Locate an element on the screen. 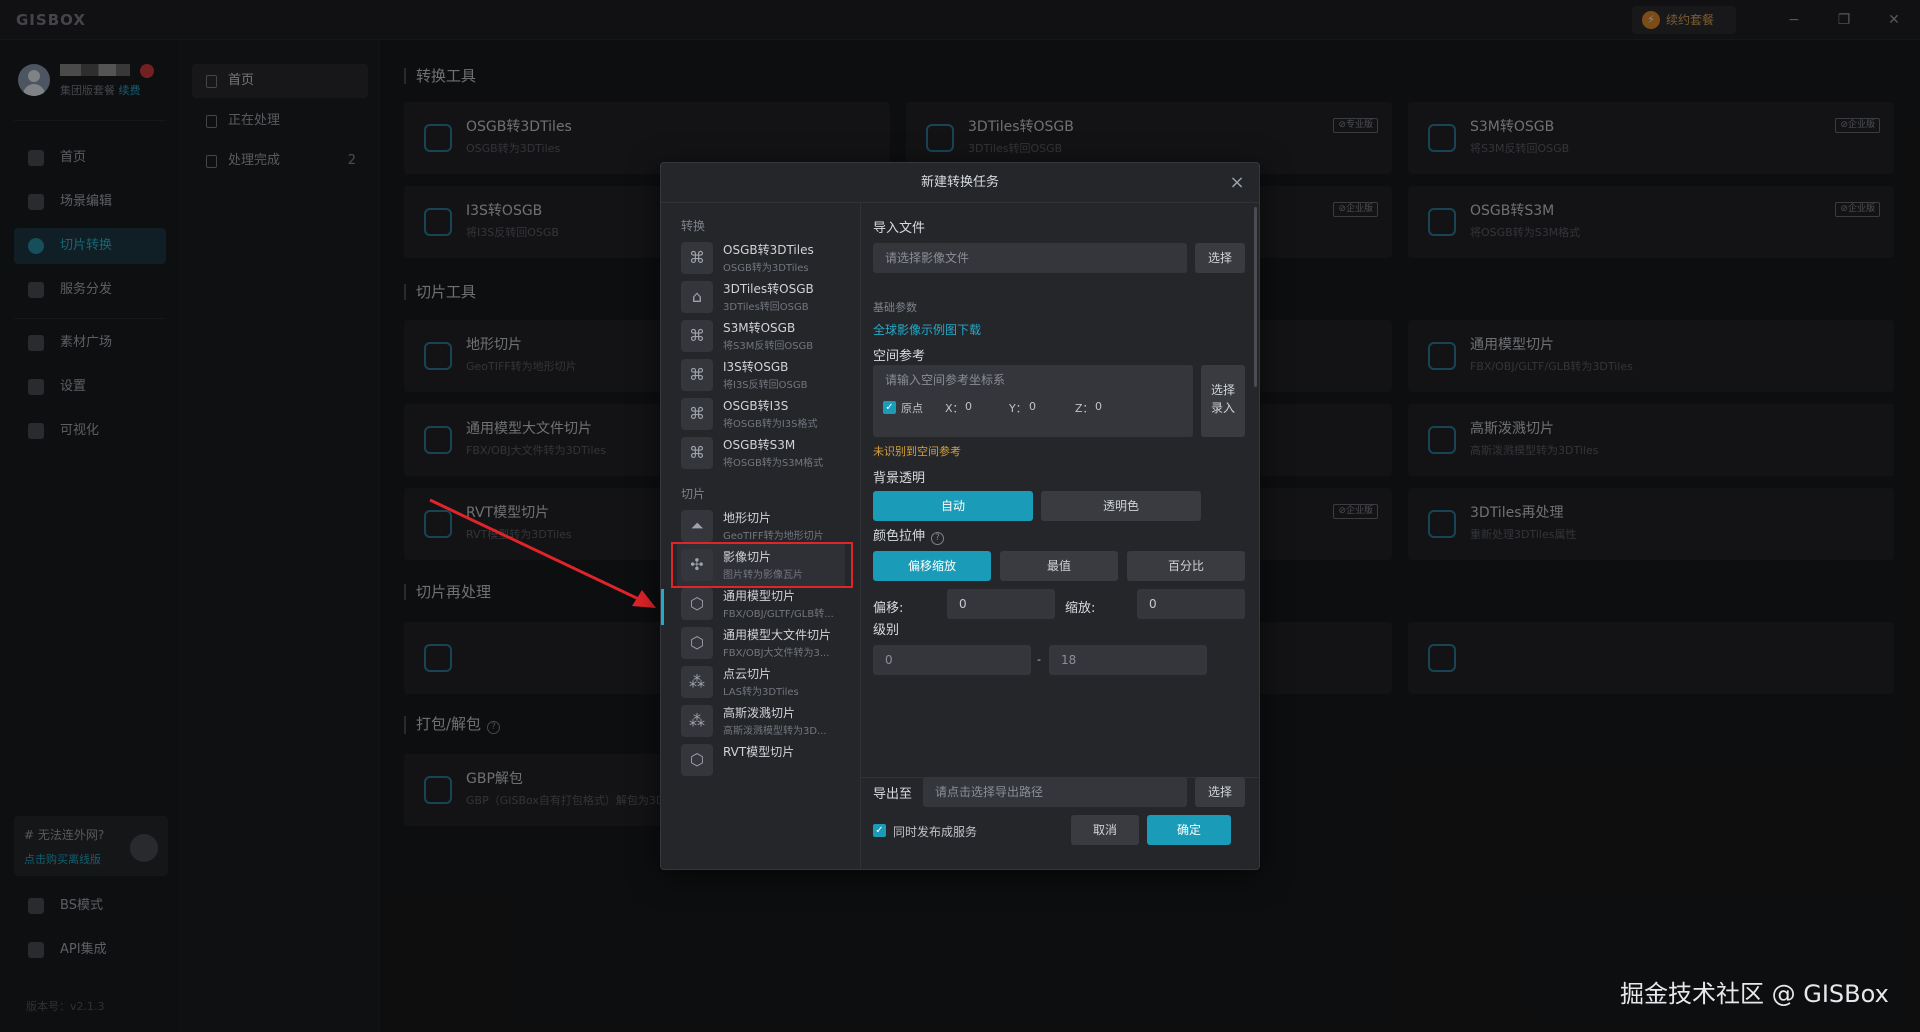 The width and height of the screenshot is (1920, 1032). watermark: 掘金技术社区 @ GISBox is located at coordinates (1754, 994).